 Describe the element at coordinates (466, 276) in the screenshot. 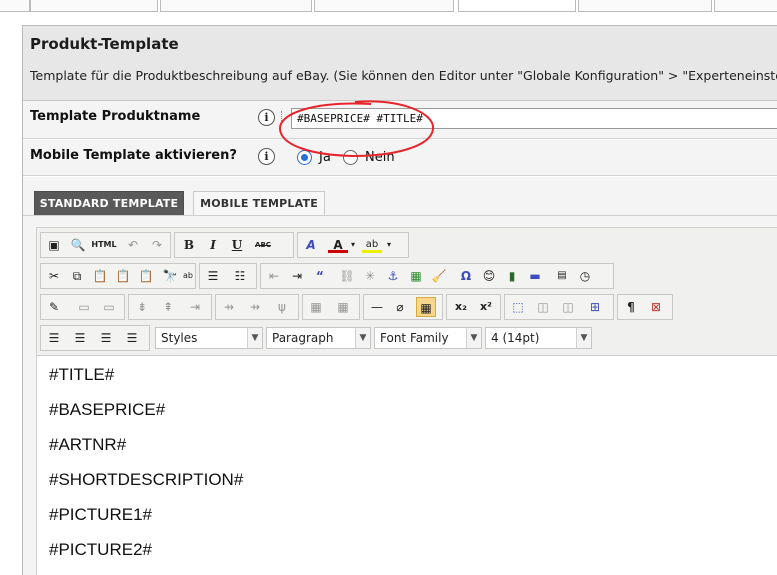

I see `special-char-icon: Ω` at that location.